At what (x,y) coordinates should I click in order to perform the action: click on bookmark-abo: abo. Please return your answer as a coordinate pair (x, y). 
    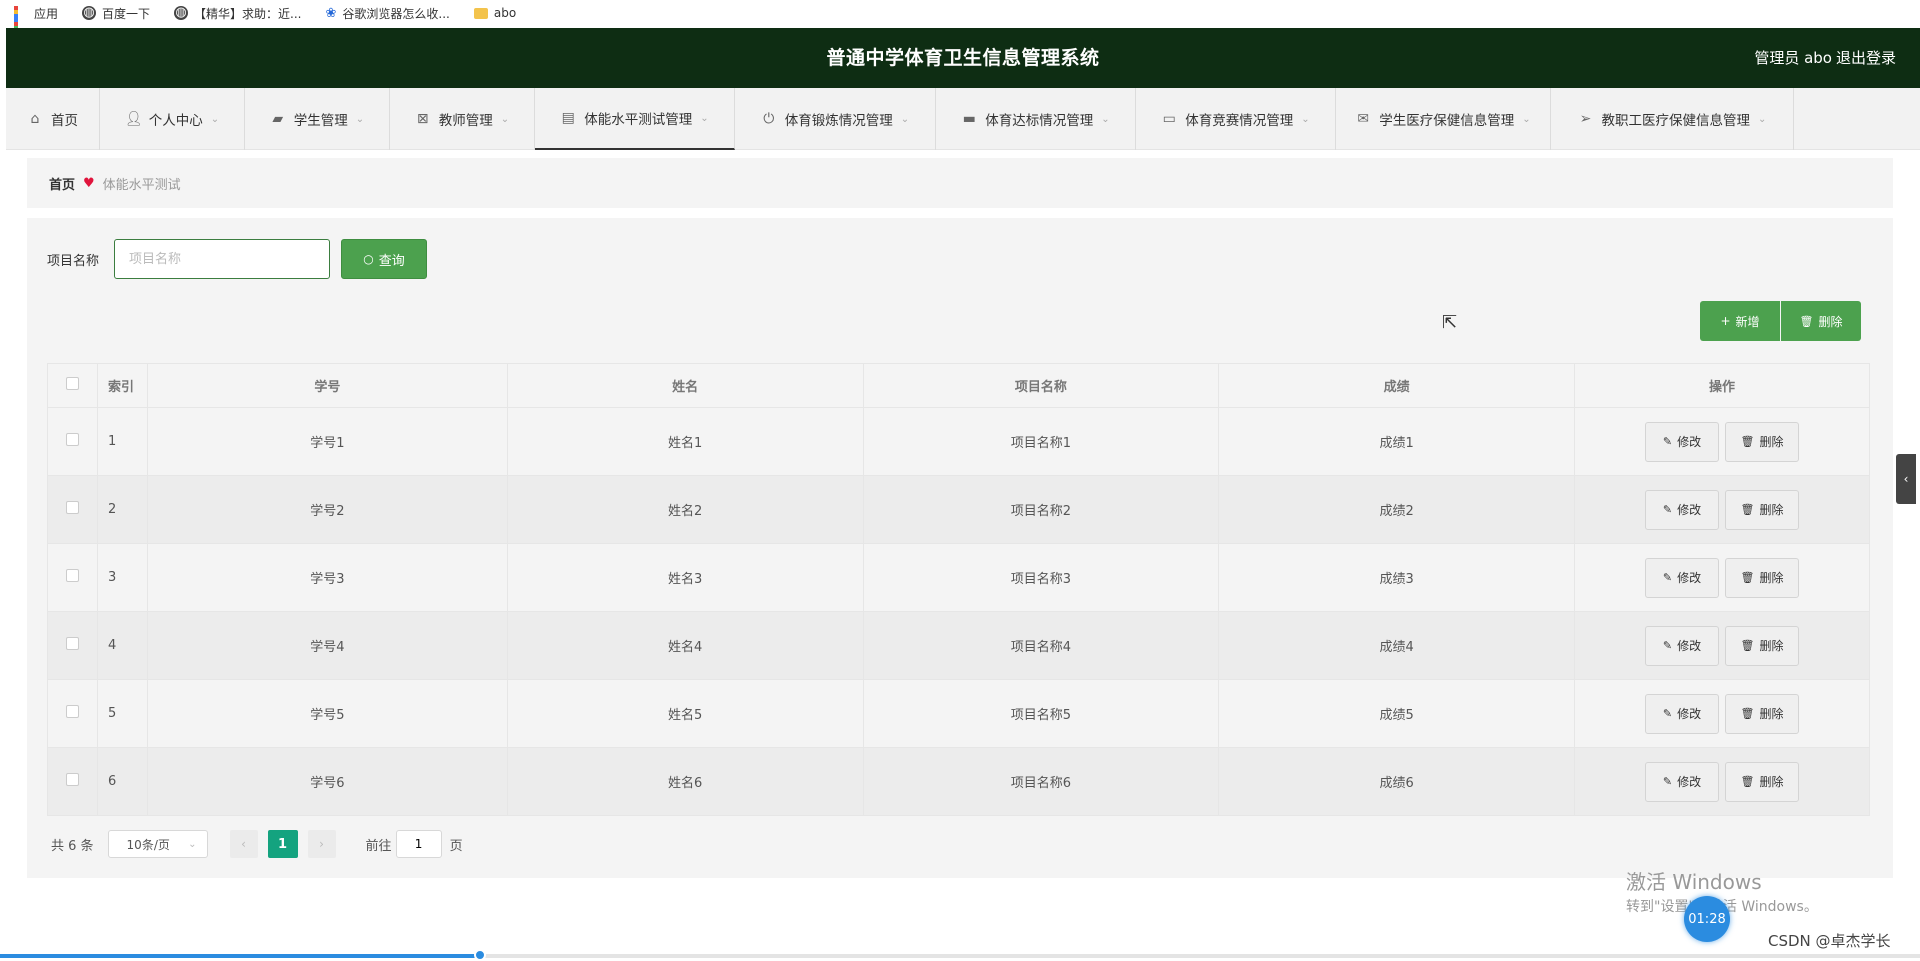
    Looking at the image, I should click on (495, 13).